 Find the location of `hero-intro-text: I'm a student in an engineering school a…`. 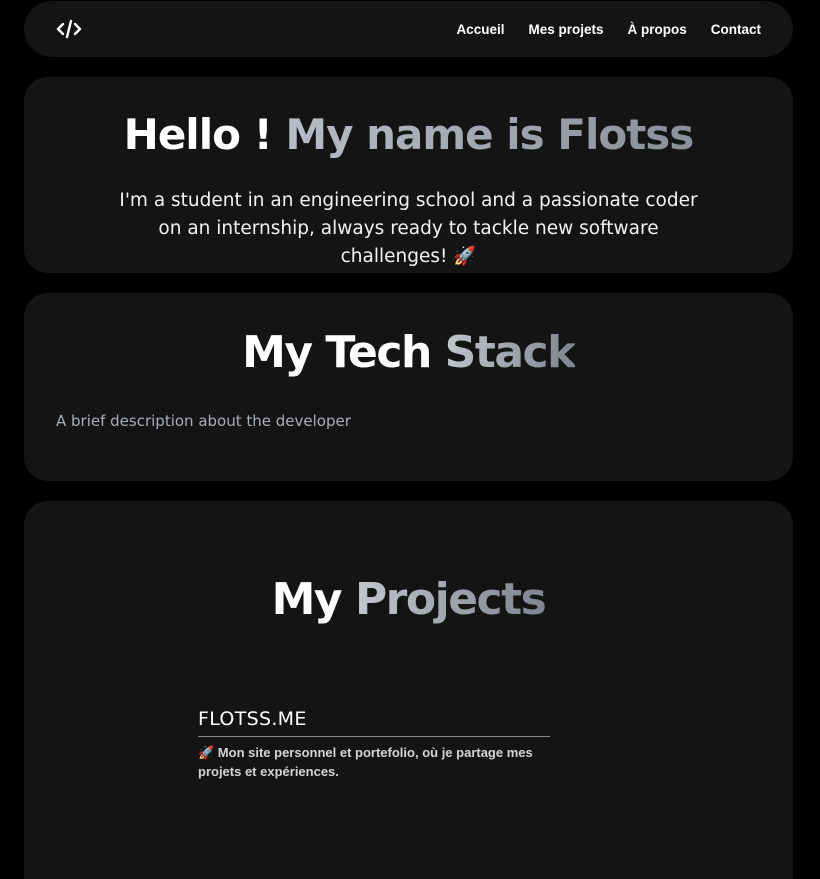

hero-intro-text: I'm a student in an engineering school a… is located at coordinates (408, 228).